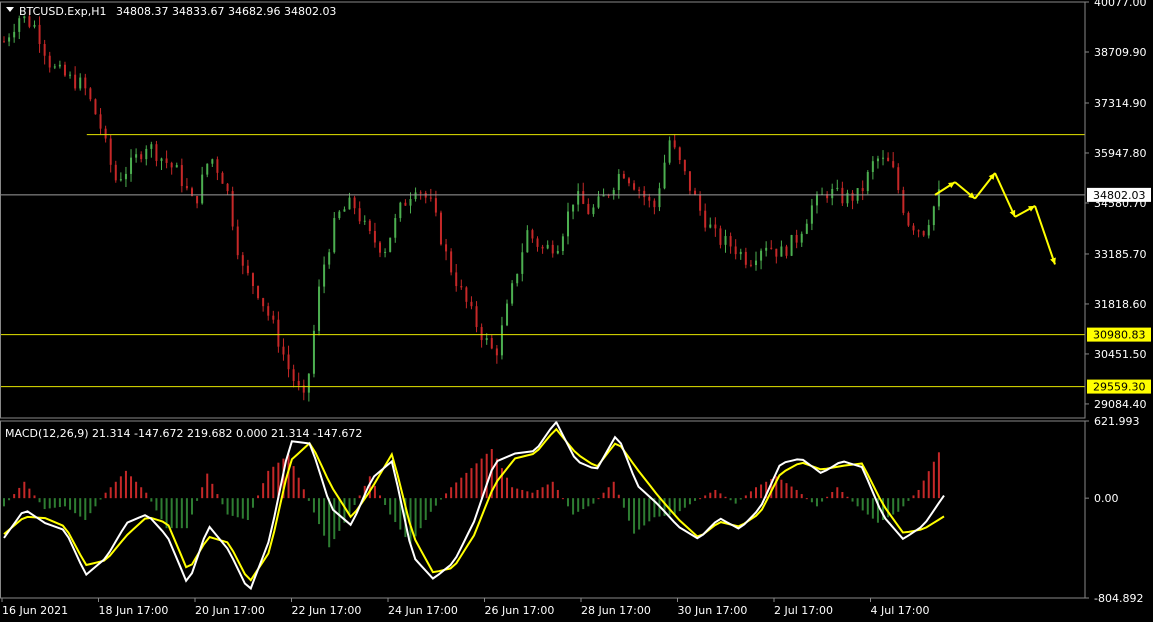 The image size is (1153, 622). Describe the element at coordinates (1120, 103) in the screenshot. I see `y-tick-label: 37314.90` at that location.